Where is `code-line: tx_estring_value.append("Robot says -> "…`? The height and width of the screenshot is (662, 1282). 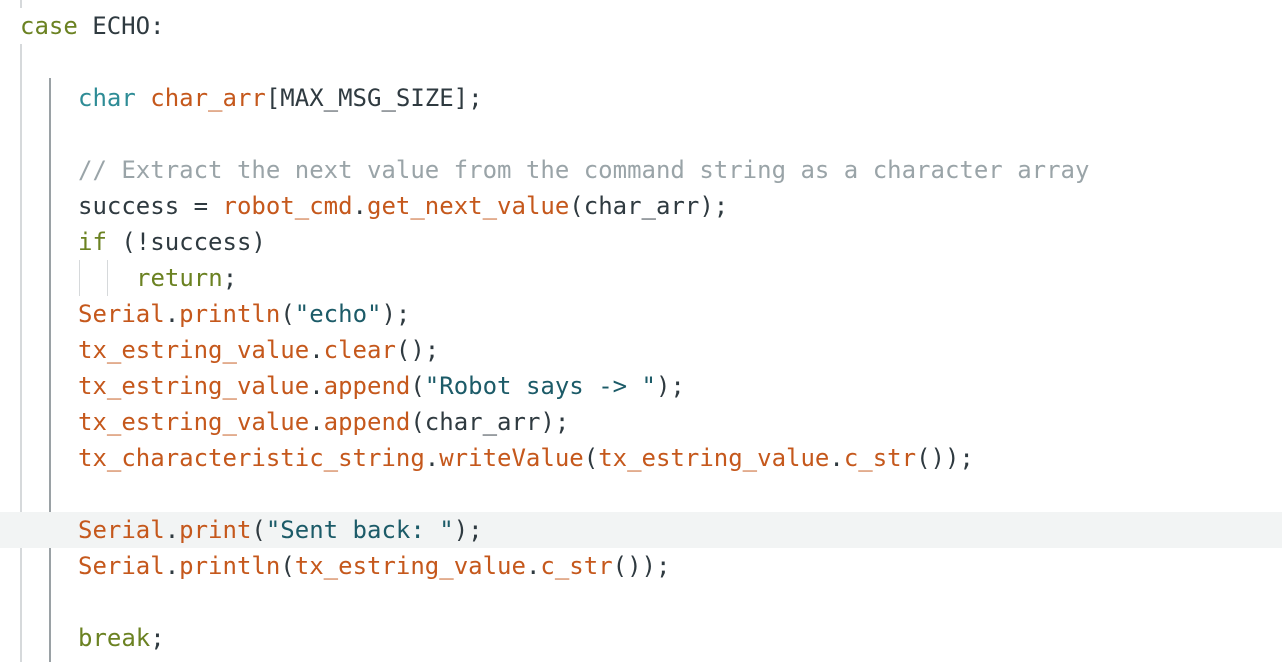 code-line: tx_estring_value.append("Robot says -> "… is located at coordinates (381, 386).